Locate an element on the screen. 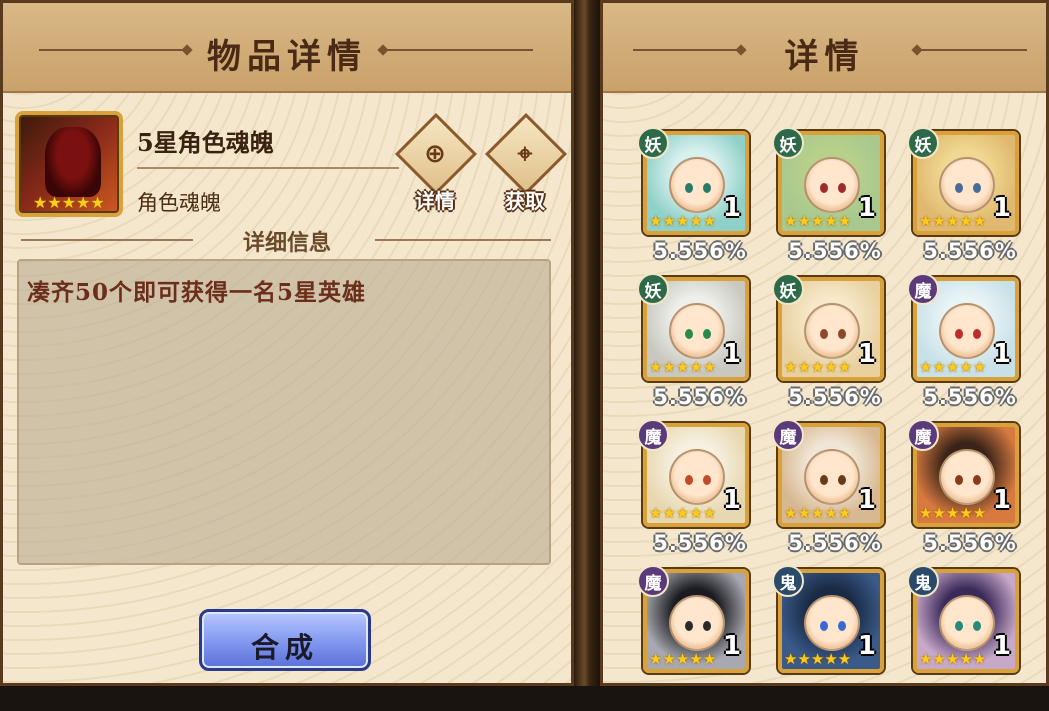 This screenshot has width=1049, height=711. obtain-button-label: 获取 is located at coordinates (525, 201).